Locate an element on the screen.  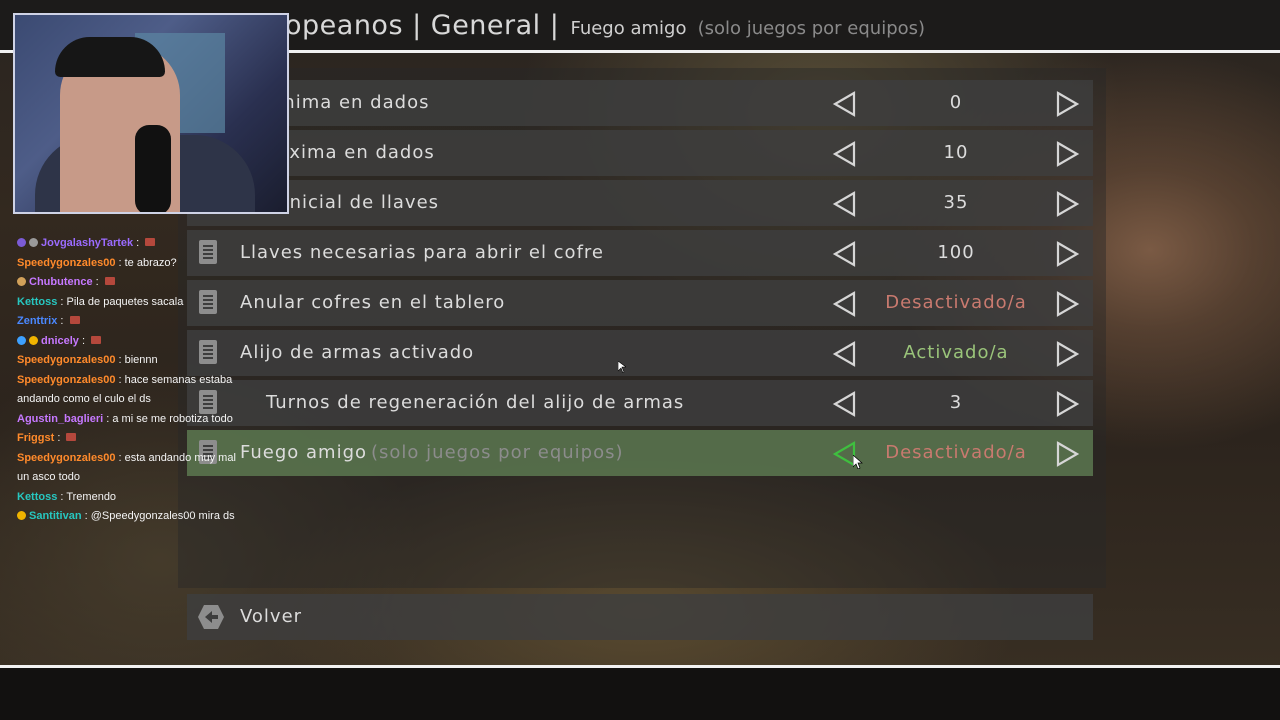
setting-label: Anular cofres en el tablero is located at coordinates (372, 302).